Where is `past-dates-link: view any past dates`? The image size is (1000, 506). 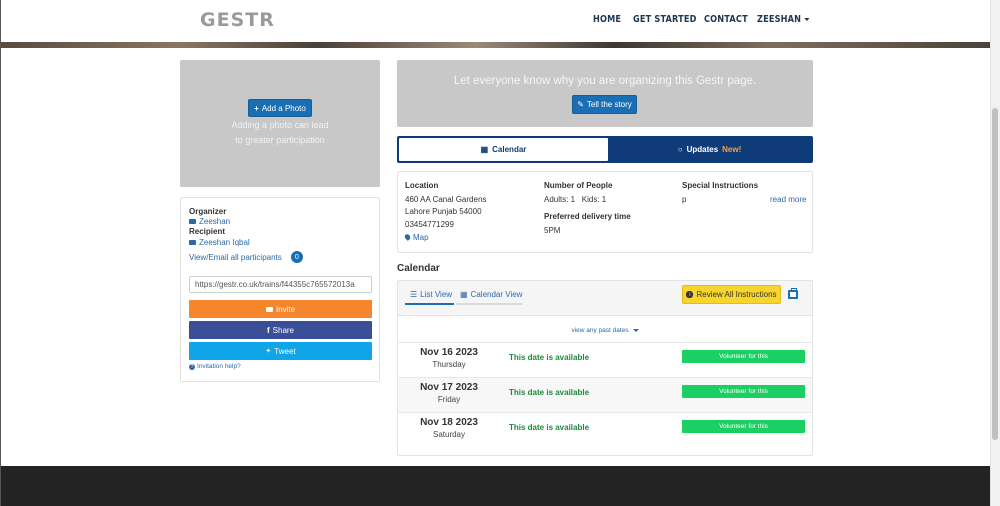 past-dates-link: view any past dates is located at coordinates (605, 330).